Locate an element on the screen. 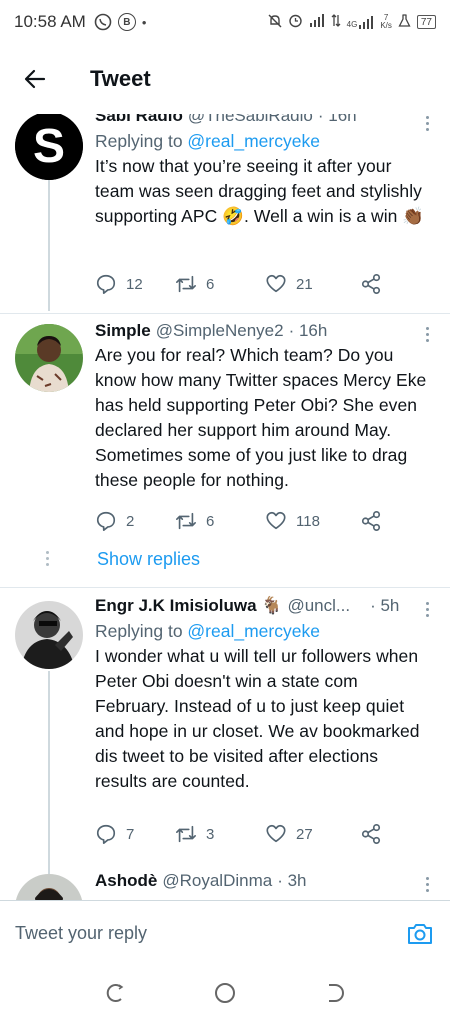 Image resolution: width=450 pixels, height=1024 pixels. flask-icon is located at coordinates (404, 22).